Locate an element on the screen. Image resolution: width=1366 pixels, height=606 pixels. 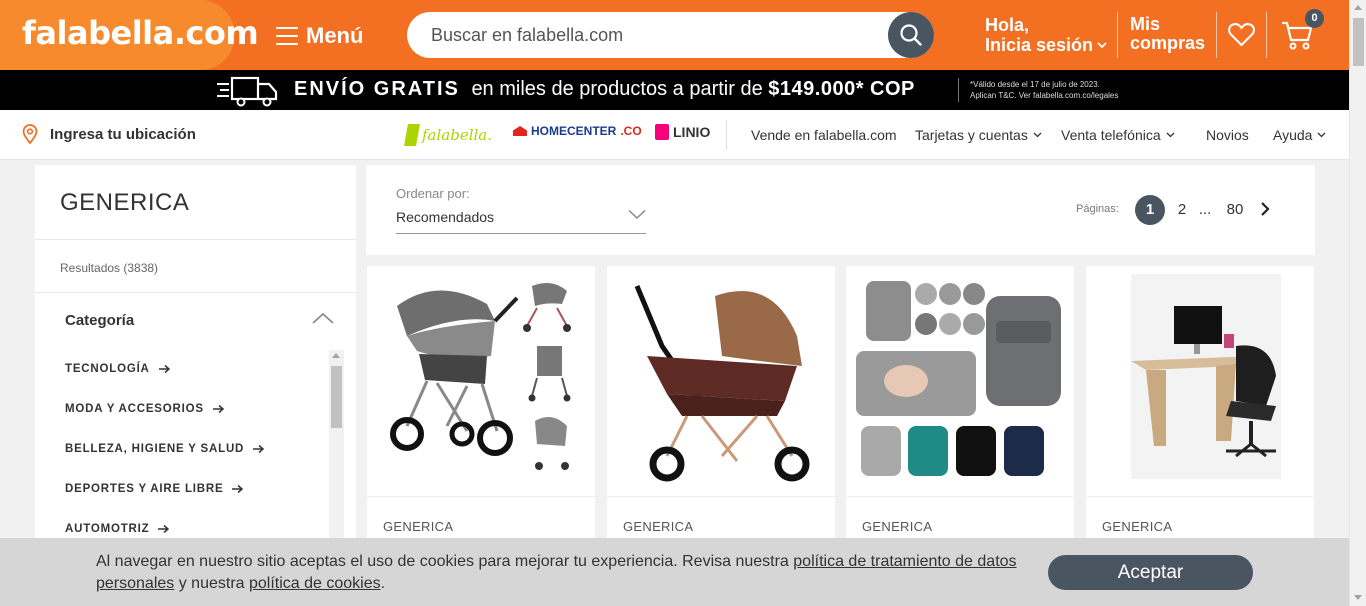
pages-label: Páginas: is located at coordinates (1097, 209).